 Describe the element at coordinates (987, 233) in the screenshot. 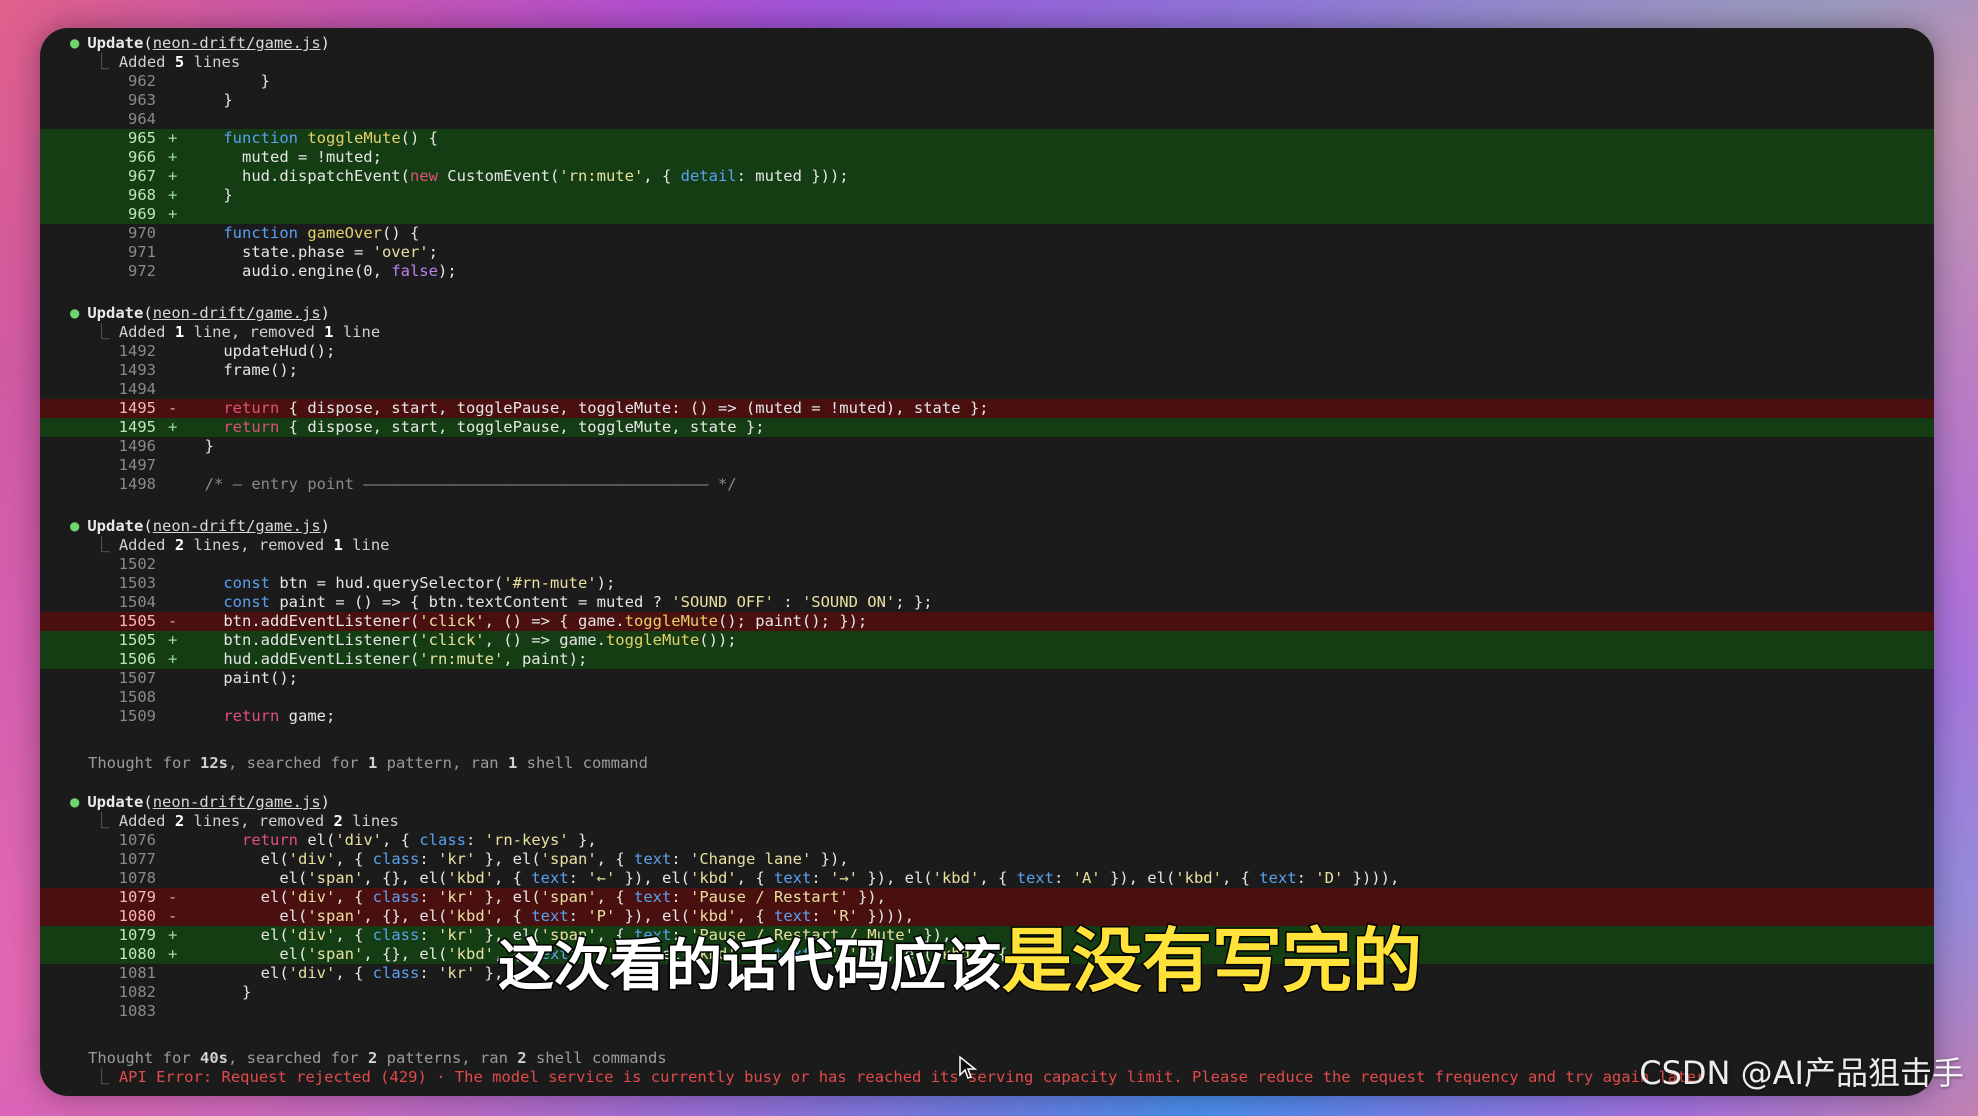

I see `diff-line: 970 function gameOver() {` at that location.